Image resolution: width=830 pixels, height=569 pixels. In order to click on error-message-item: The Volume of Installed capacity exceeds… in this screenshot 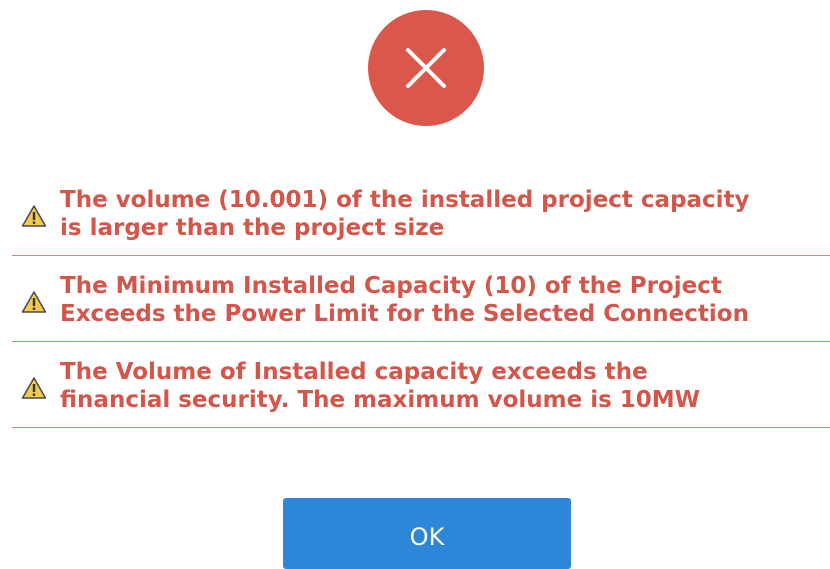, I will do `click(421, 393)`.